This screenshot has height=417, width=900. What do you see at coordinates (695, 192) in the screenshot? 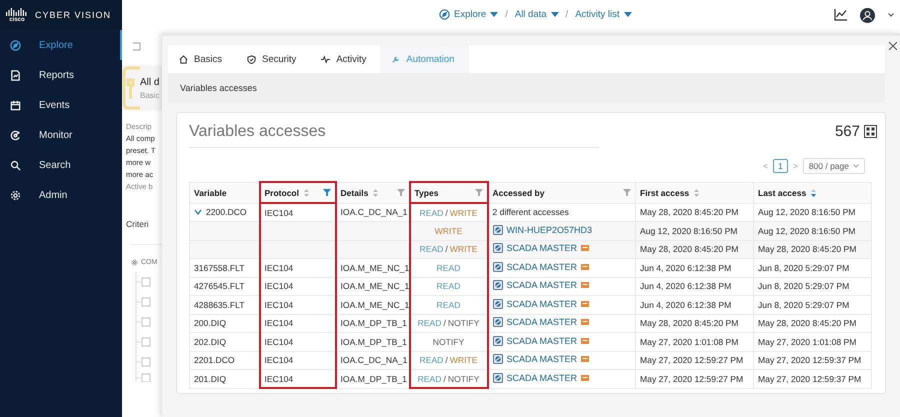
I see `column-header: First access` at bounding box center [695, 192].